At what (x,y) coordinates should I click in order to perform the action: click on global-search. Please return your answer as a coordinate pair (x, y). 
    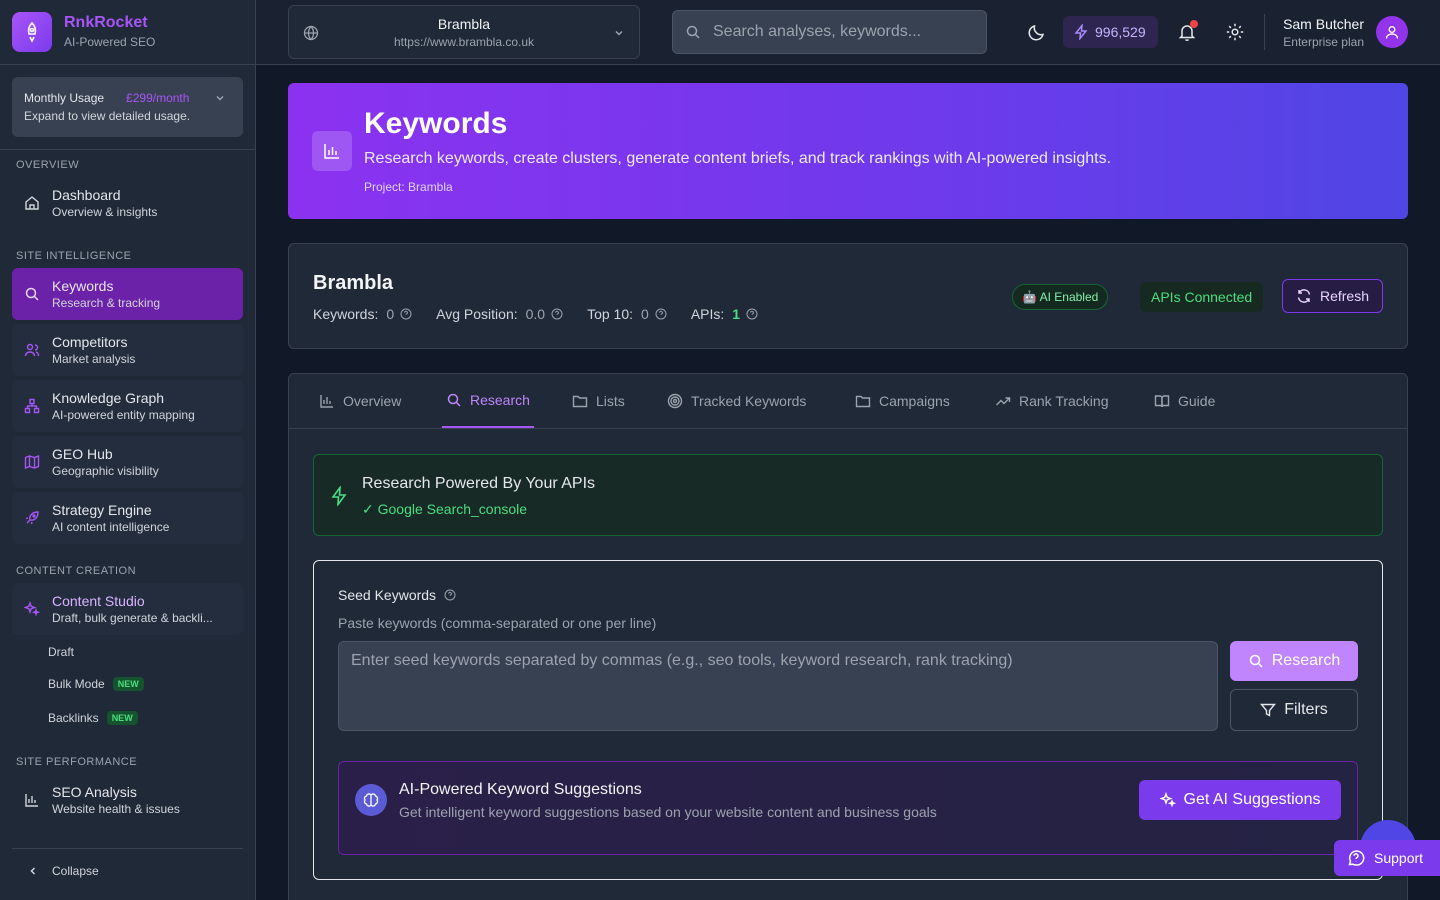
    Looking at the image, I should click on (829, 32).